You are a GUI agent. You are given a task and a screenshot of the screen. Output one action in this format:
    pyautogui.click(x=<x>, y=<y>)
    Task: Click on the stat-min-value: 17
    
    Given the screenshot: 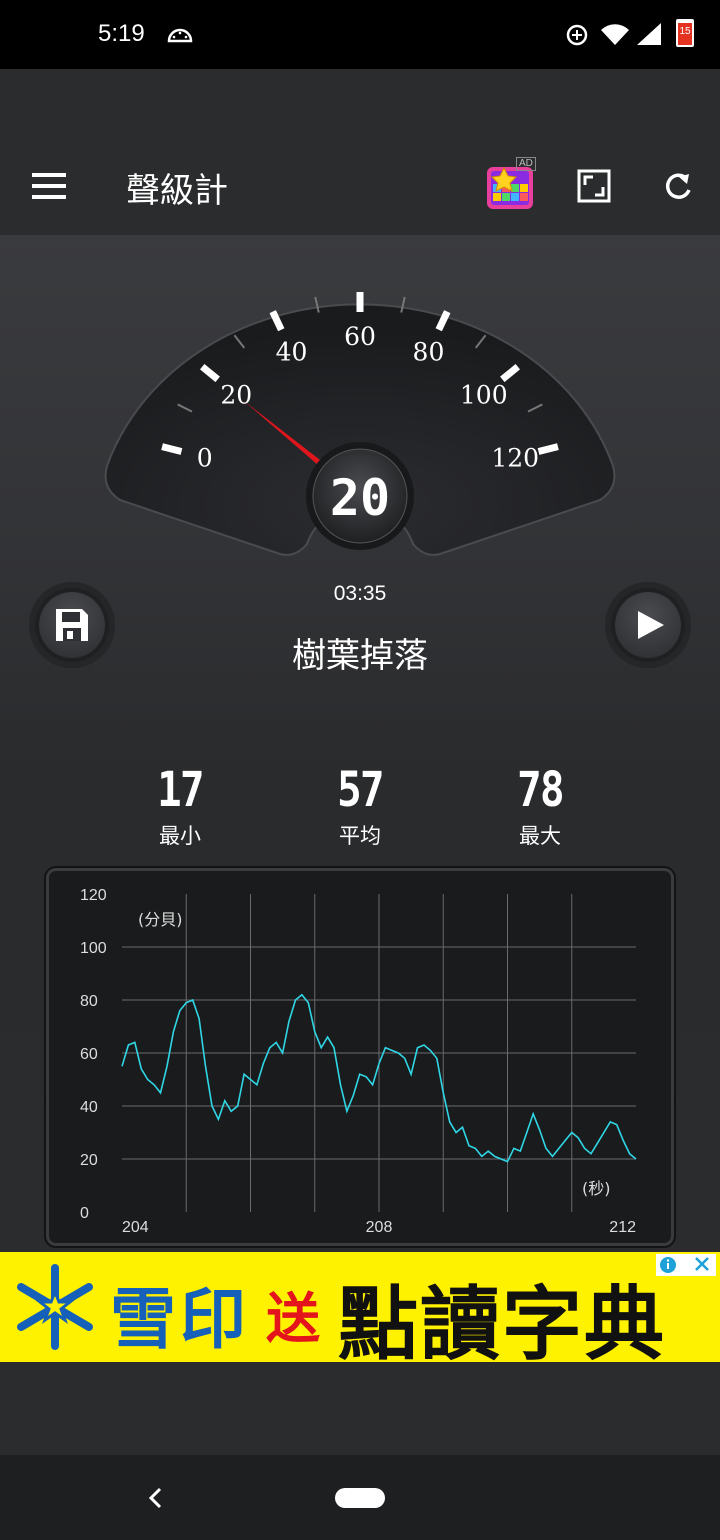 What is the action you would take?
    pyautogui.click(x=180, y=790)
    